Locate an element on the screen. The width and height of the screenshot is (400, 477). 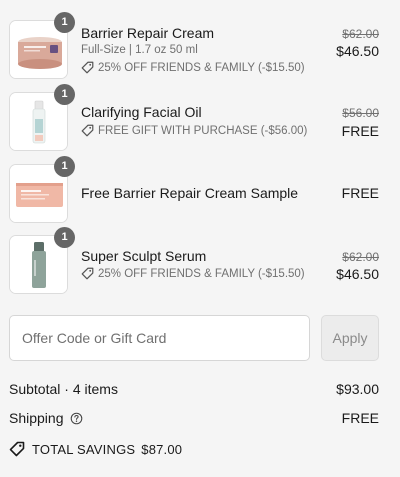
total-savings: TOTAL SAVINGS $87.00 is located at coordinates (95, 449).